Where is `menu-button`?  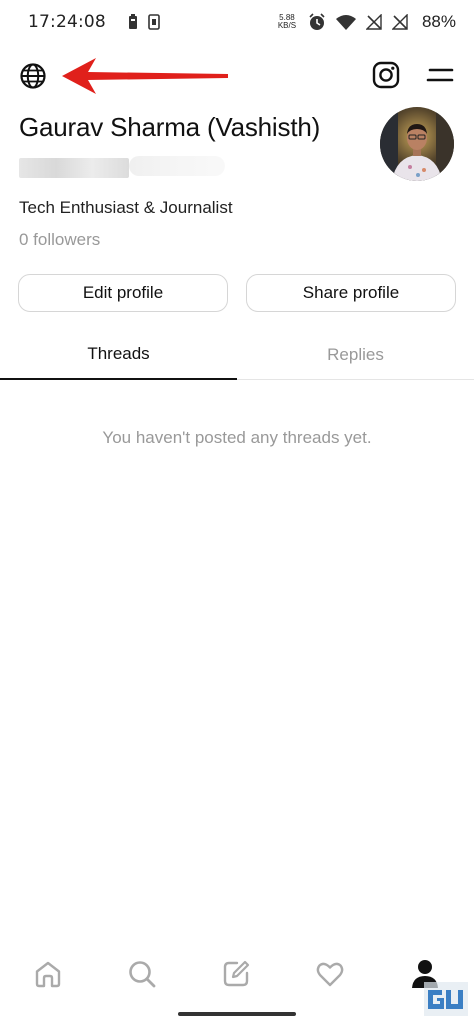 menu-button is located at coordinates (441, 76).